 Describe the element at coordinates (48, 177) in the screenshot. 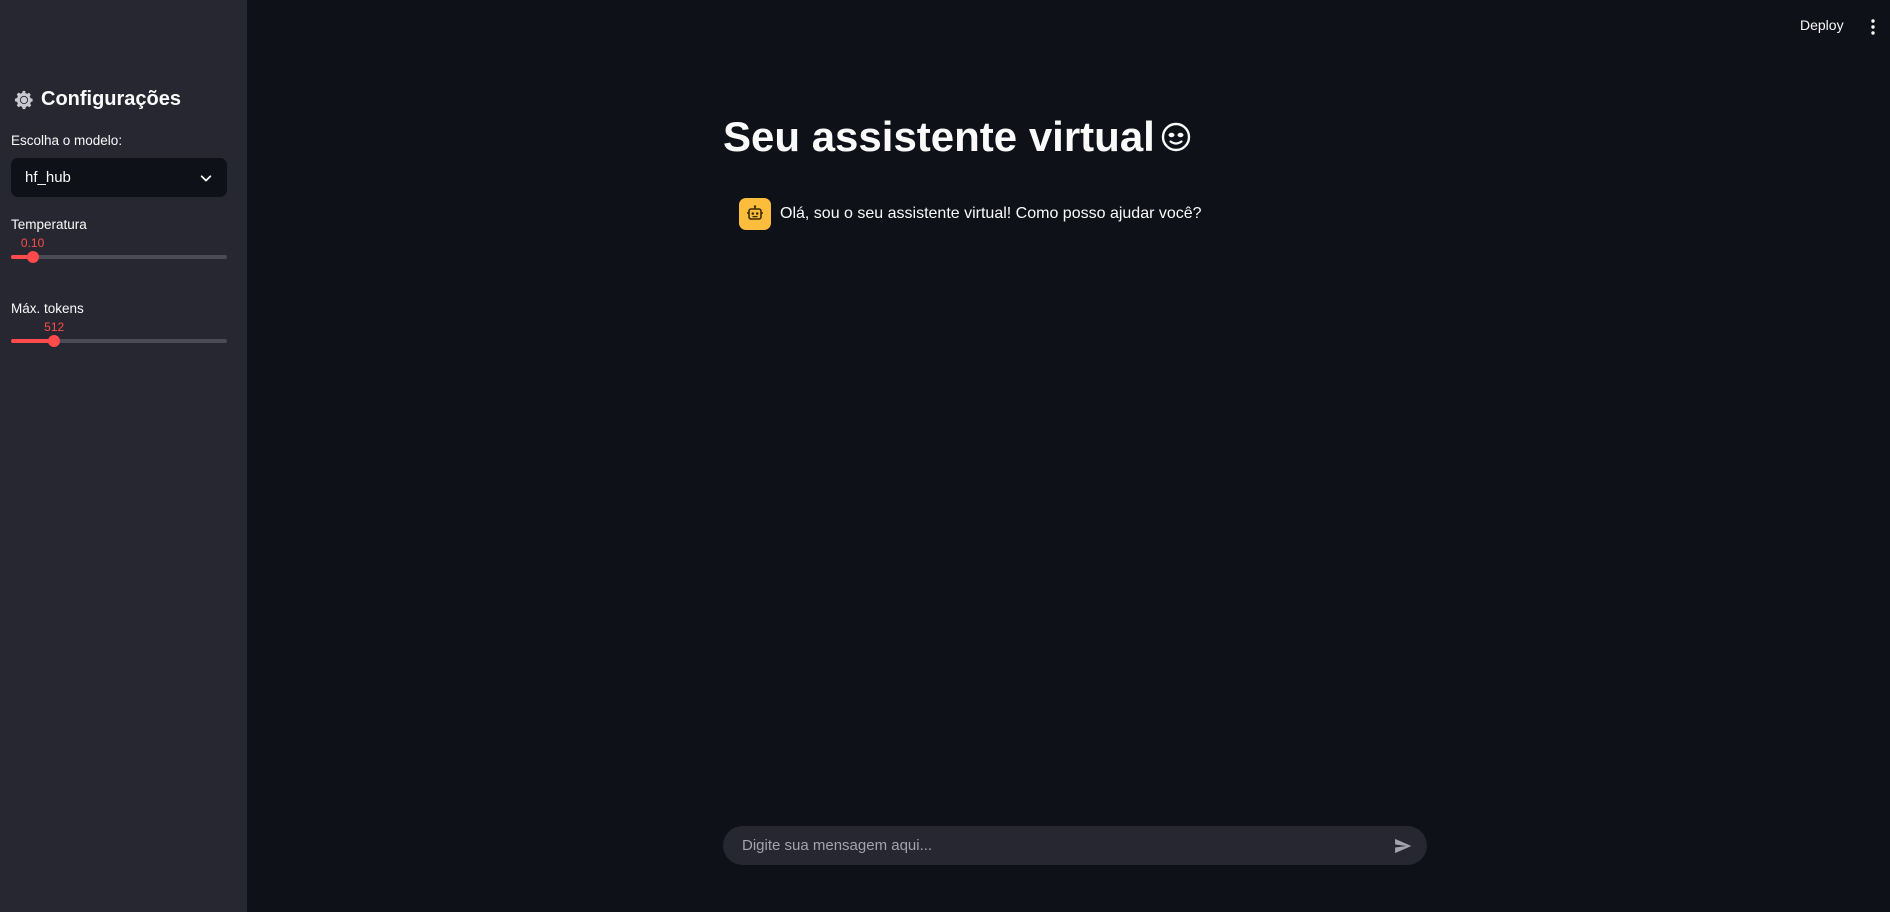

I see `model-select-value: hf_hub` at that location.